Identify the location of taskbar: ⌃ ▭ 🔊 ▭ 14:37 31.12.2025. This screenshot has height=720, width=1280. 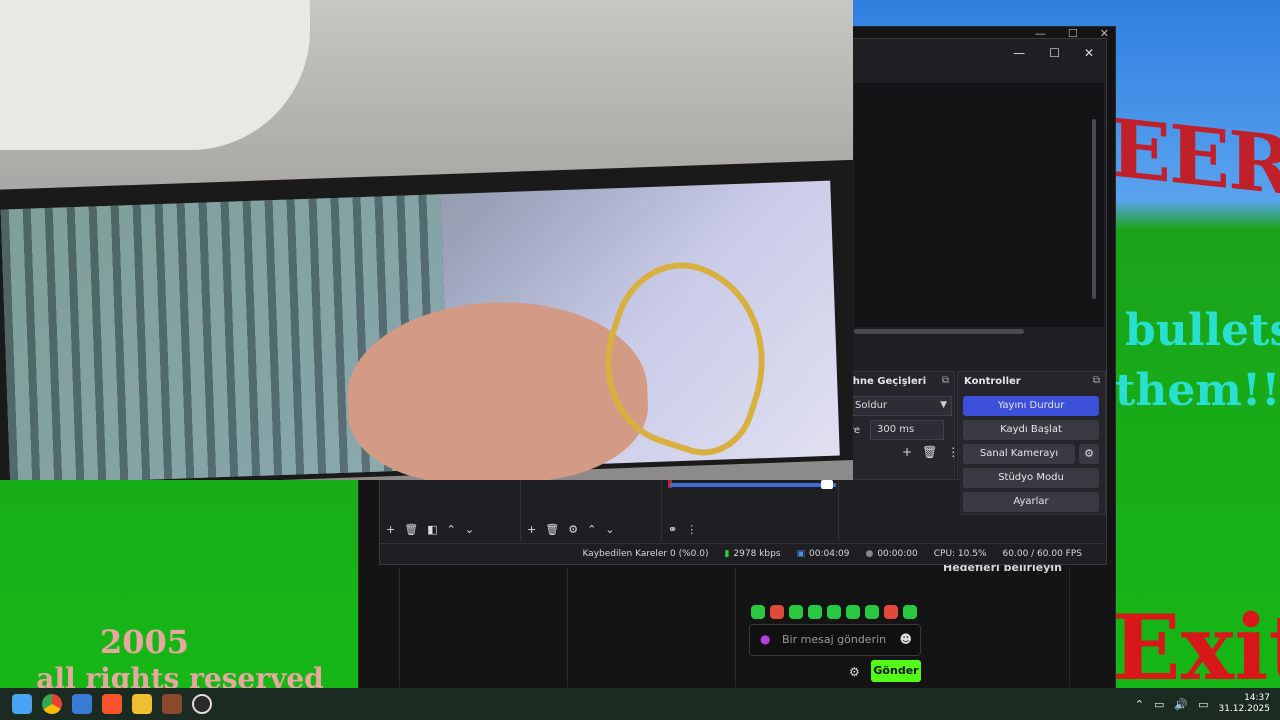
(640, 704).